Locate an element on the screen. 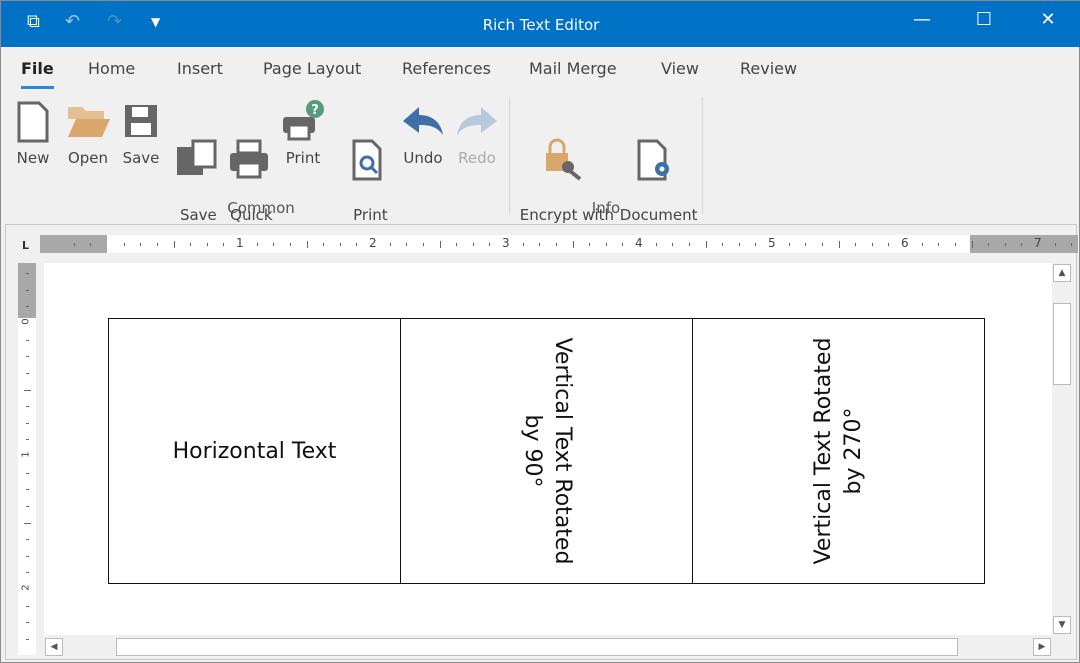 The image size is (1080, 663). encrypt-with-password-button: Encrypt with Password is located at coordinates (564, 171).